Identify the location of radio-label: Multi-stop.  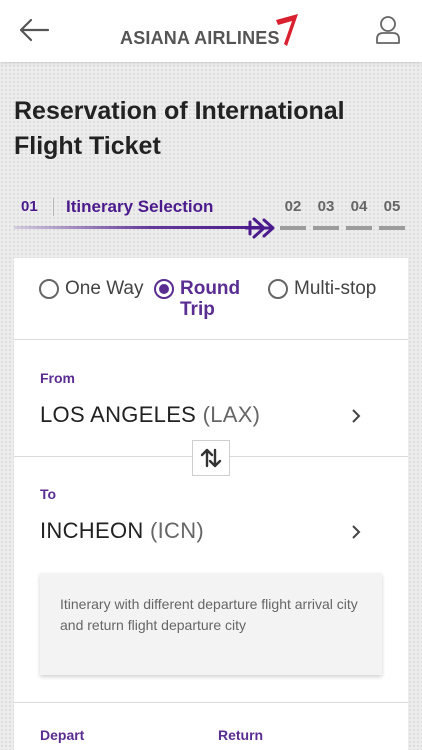
(335, 288).